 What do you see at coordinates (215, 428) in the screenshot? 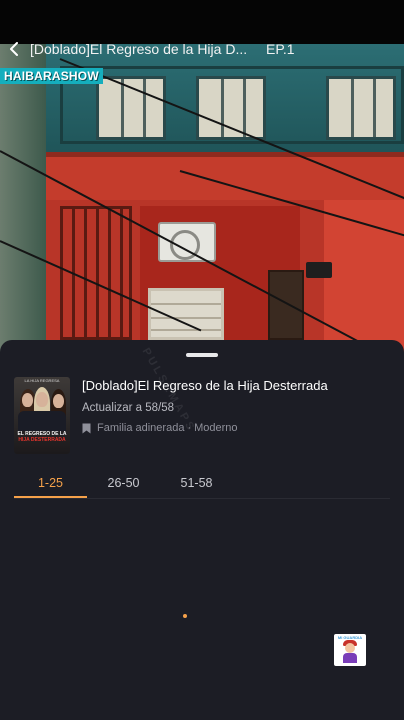
I see `tag: Moderno` at bounding box center [215, 428].